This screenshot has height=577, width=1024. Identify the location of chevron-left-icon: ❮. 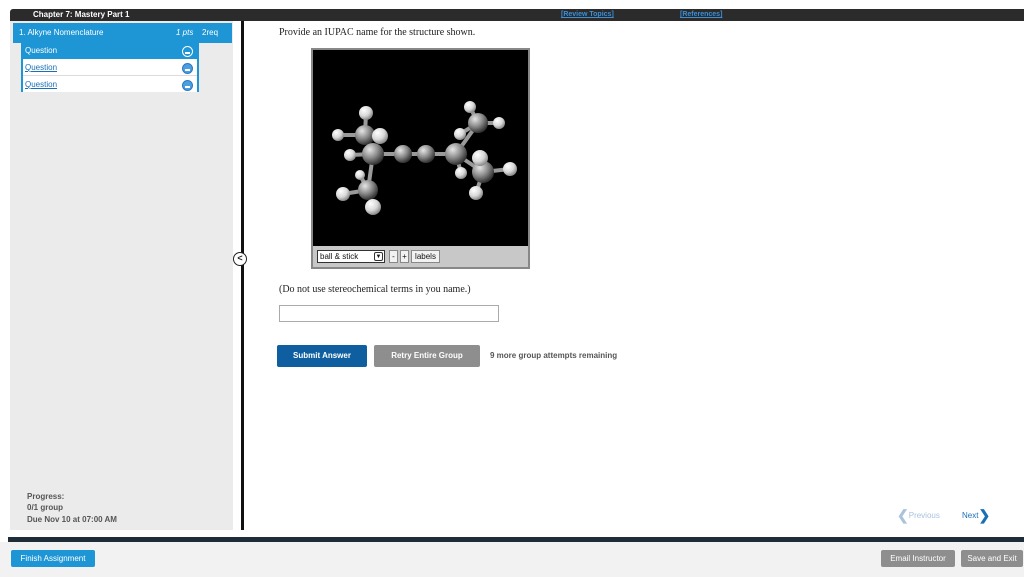
(903, 515).